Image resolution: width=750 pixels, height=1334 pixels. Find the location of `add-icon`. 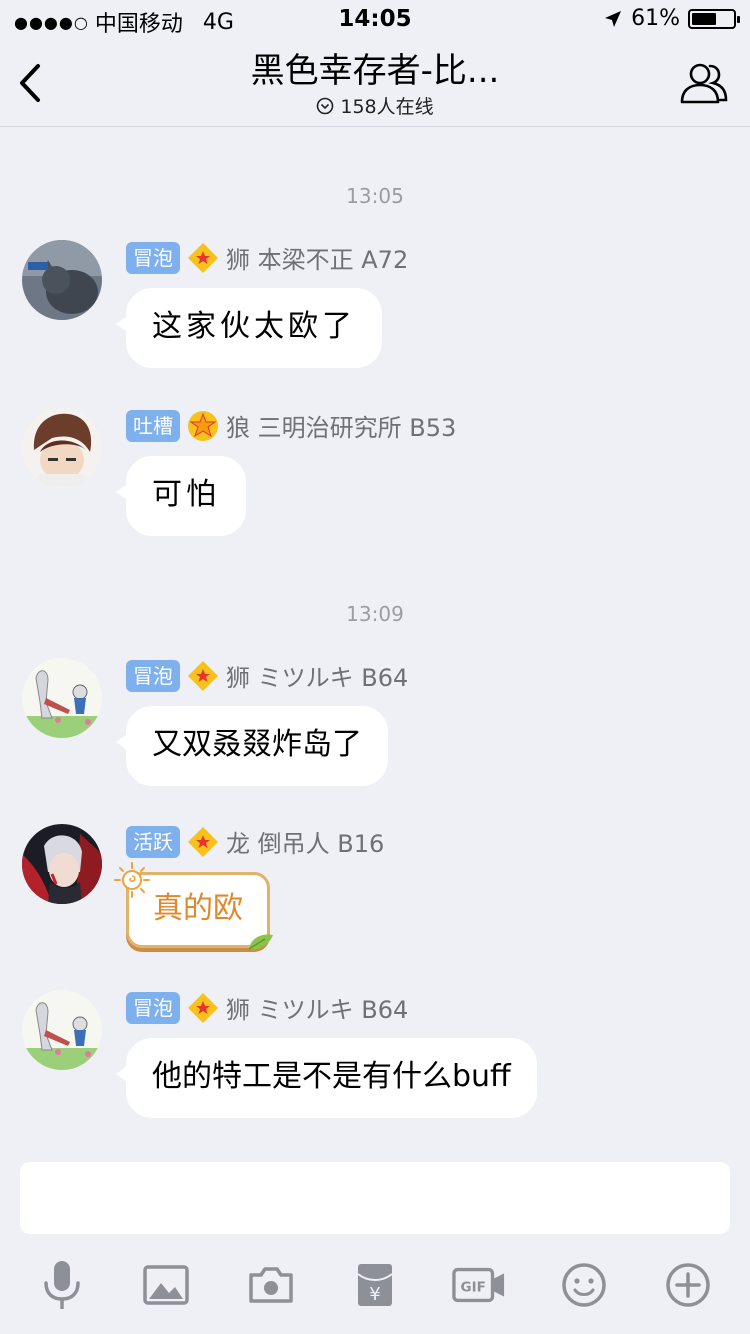

add-icon is located at coordinates (688, 1285).